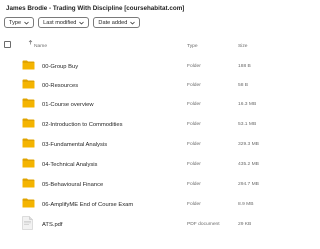  Describe the element at coordinates (150, 226) in the screenshot. I see `file-row: ATS.pdf PDF document 29 KB` at that location.